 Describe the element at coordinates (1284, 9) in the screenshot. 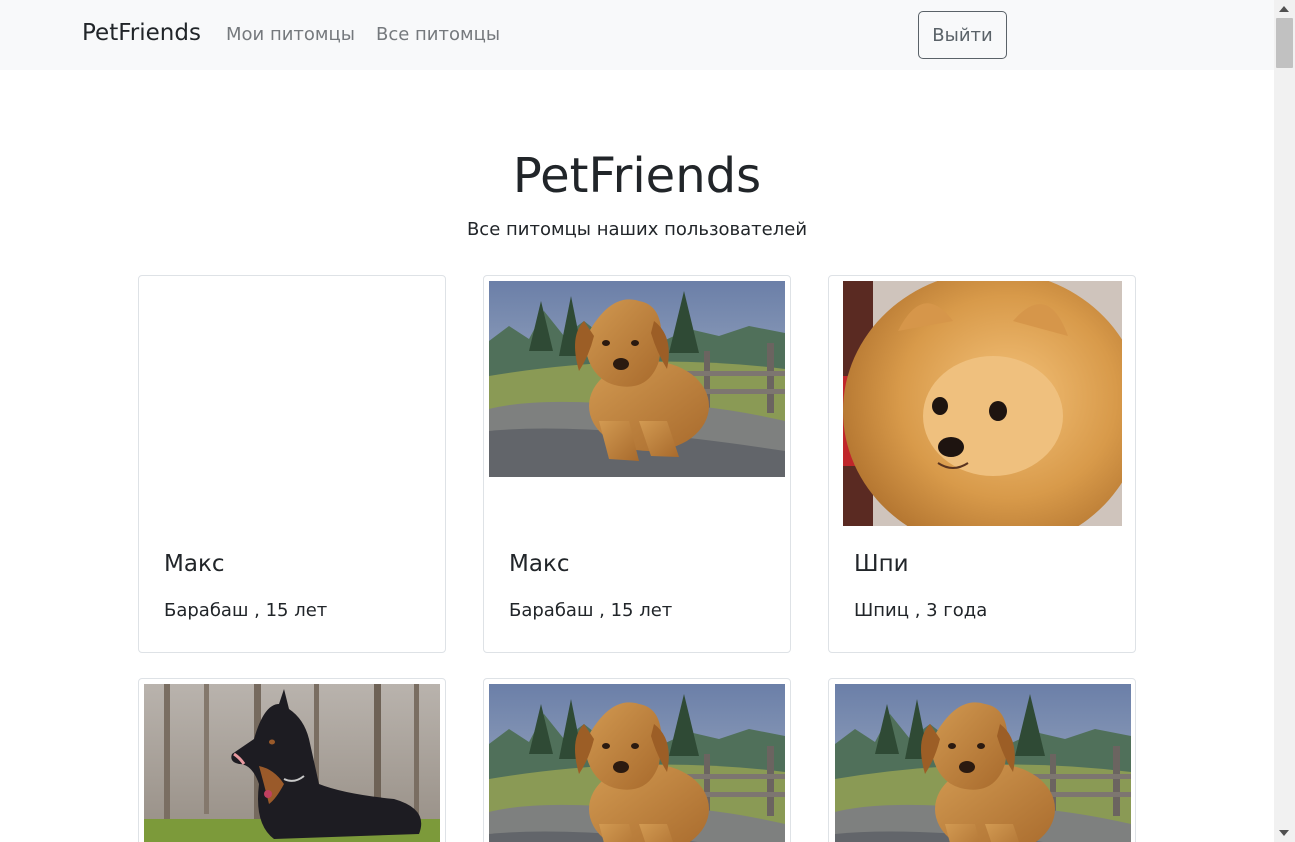

I see `scroll-up-arrow-icon` at that location.